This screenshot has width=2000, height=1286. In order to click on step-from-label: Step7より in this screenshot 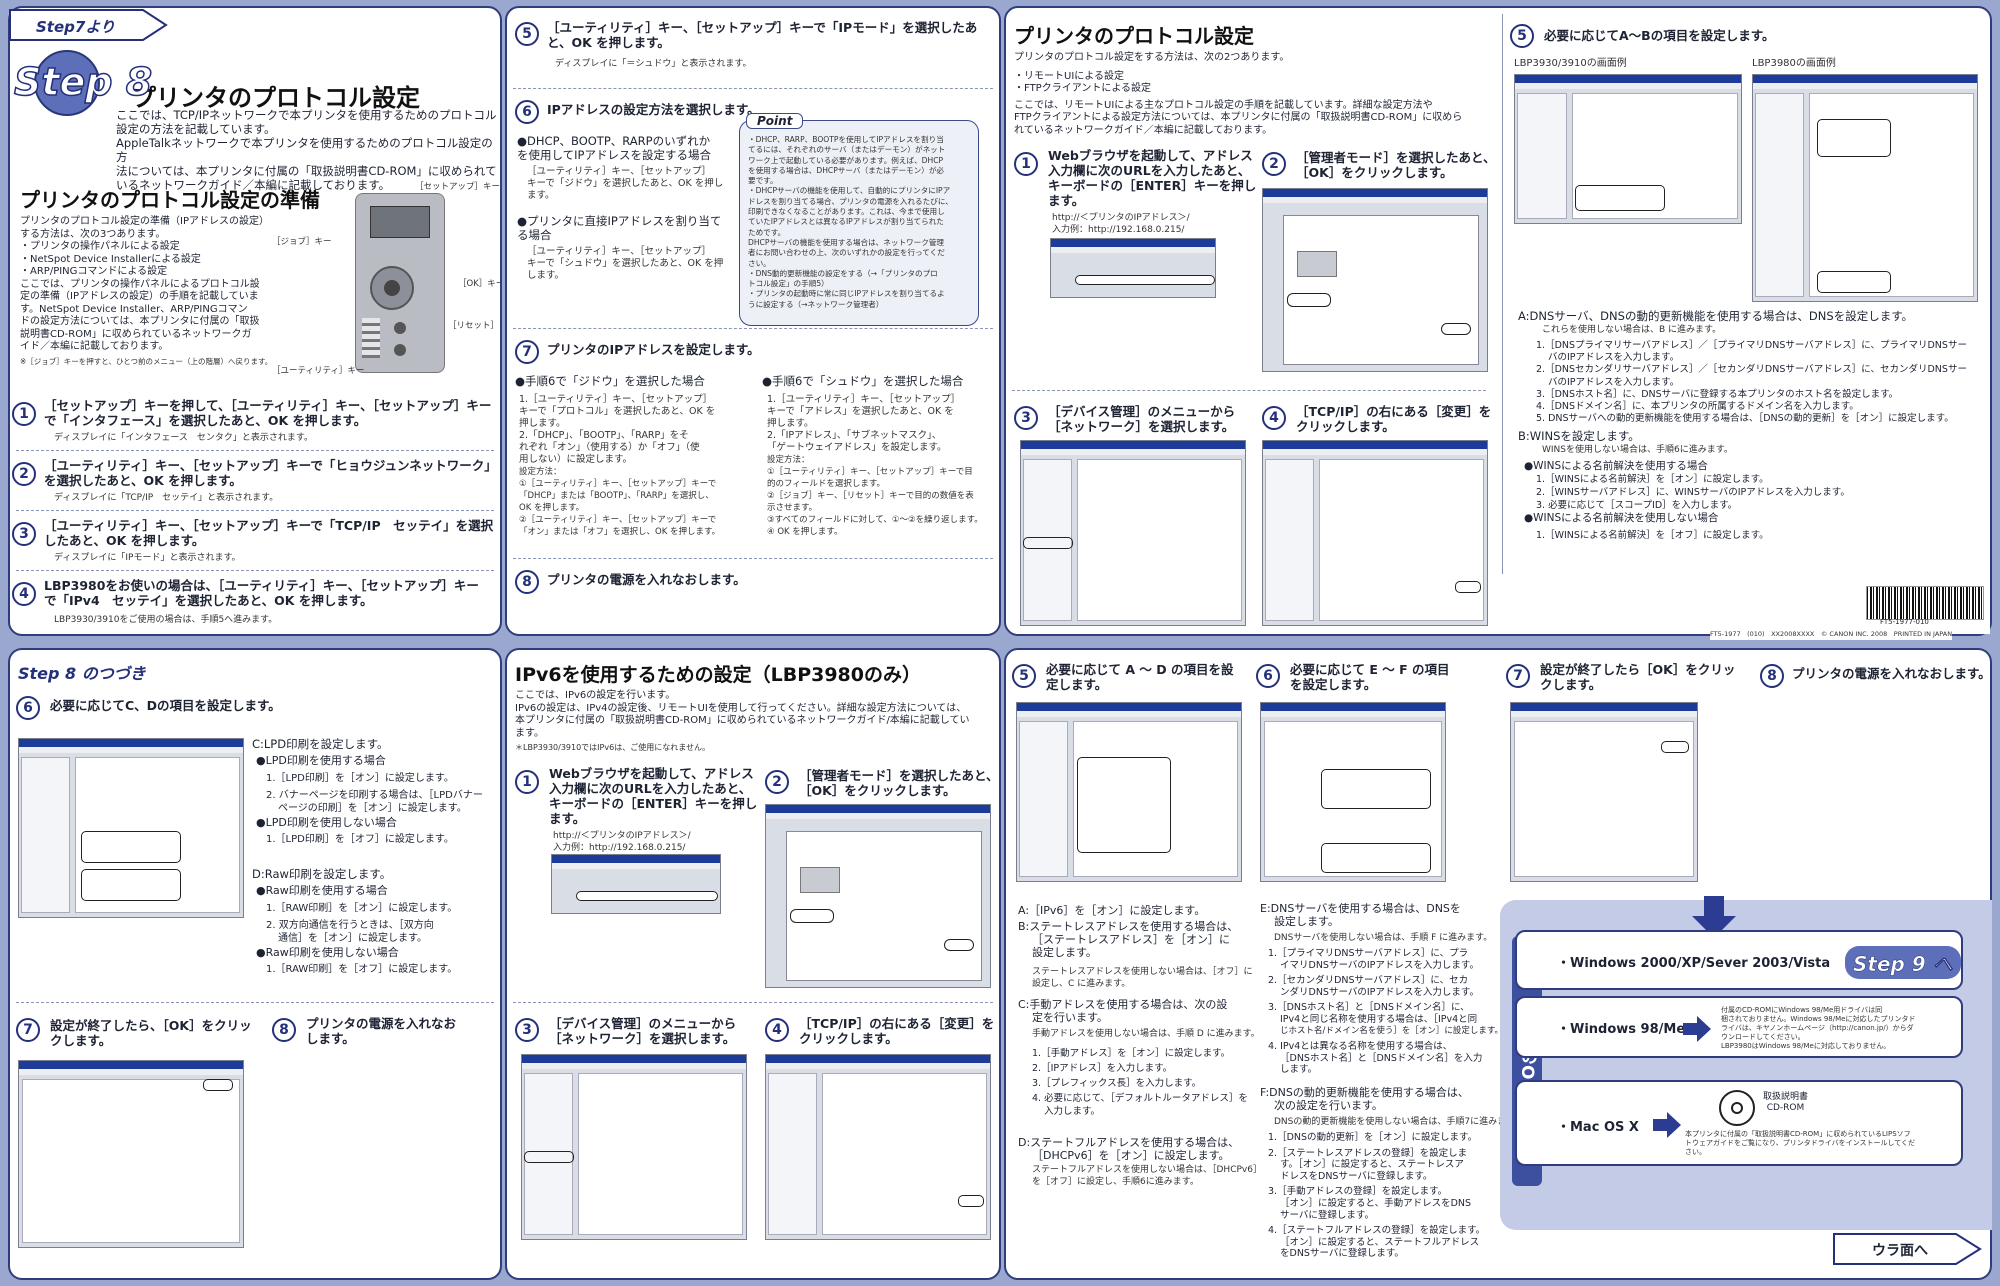, I will do `click(76, 27)`.